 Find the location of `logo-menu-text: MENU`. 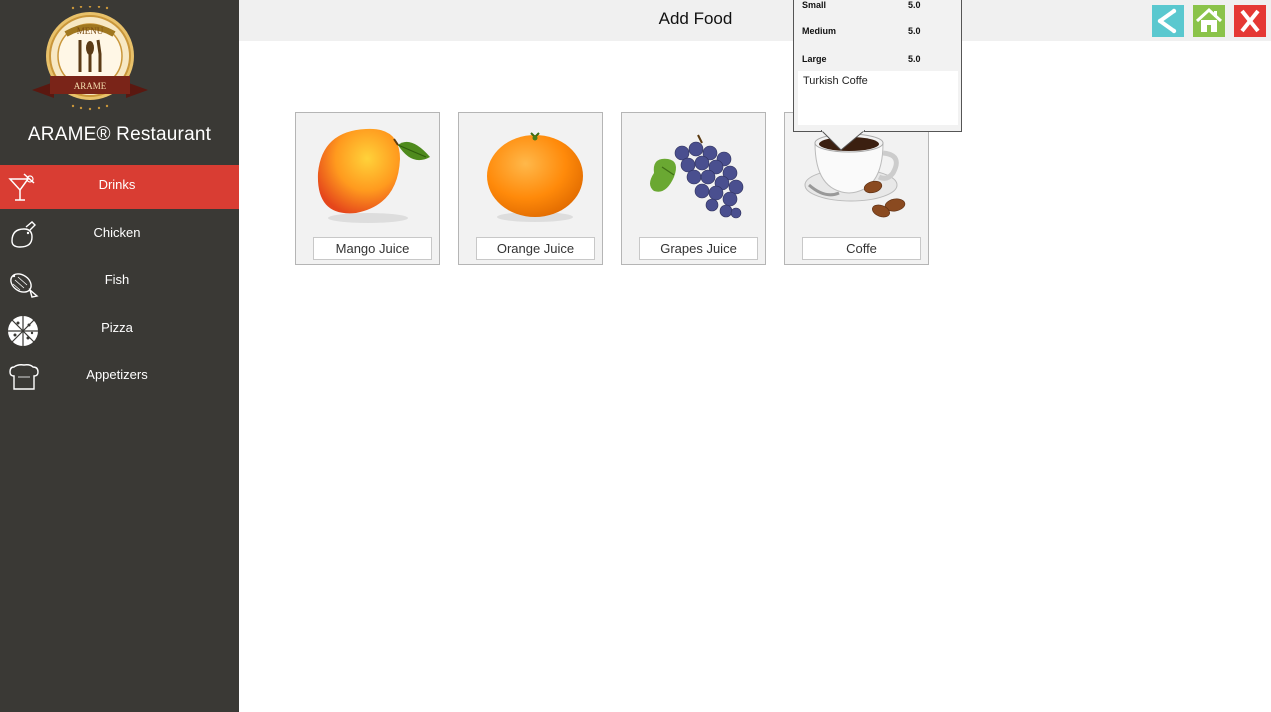

logo-menu-text: MENU is located at coordinates (90, 31).